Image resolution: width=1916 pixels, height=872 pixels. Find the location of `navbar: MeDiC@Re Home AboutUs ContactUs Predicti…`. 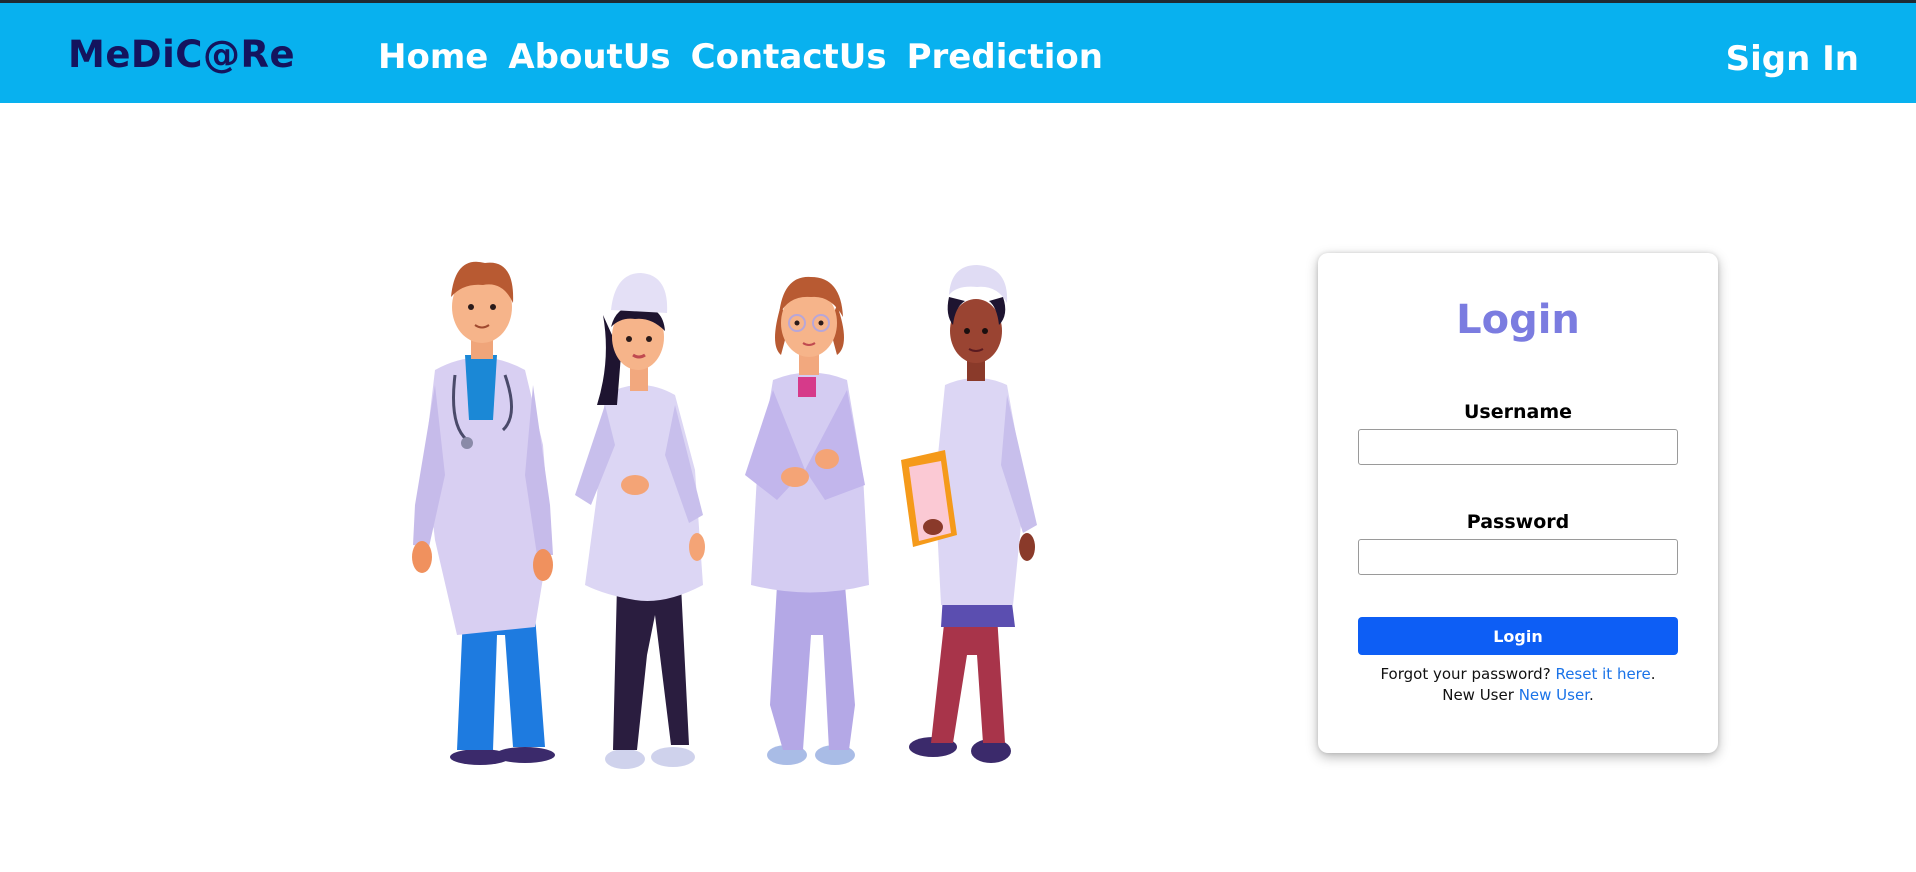

navbar: MeDiC@Re Home AboutUs ContactUs Predicti… is located at coordinates (958, 53).